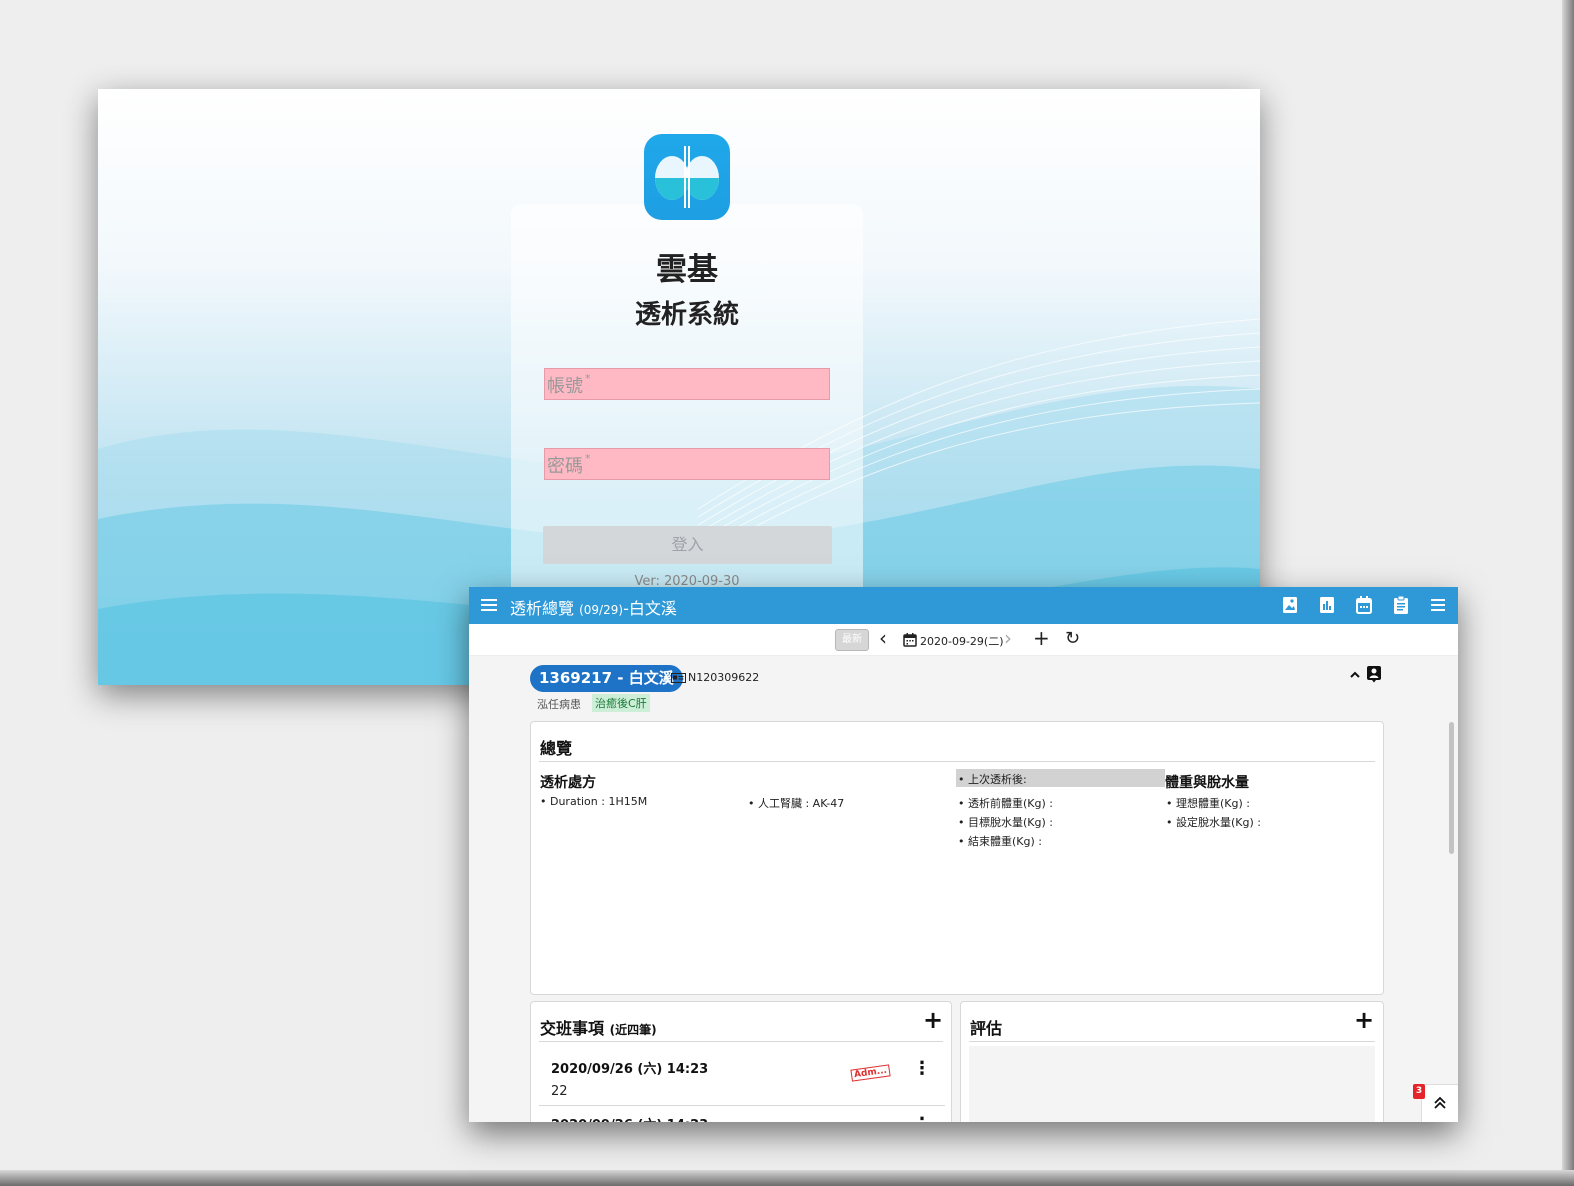  Describe the element at coordinates (542, 608) in the screenshot. I see `page-title-text: 透析總覽` at that location.